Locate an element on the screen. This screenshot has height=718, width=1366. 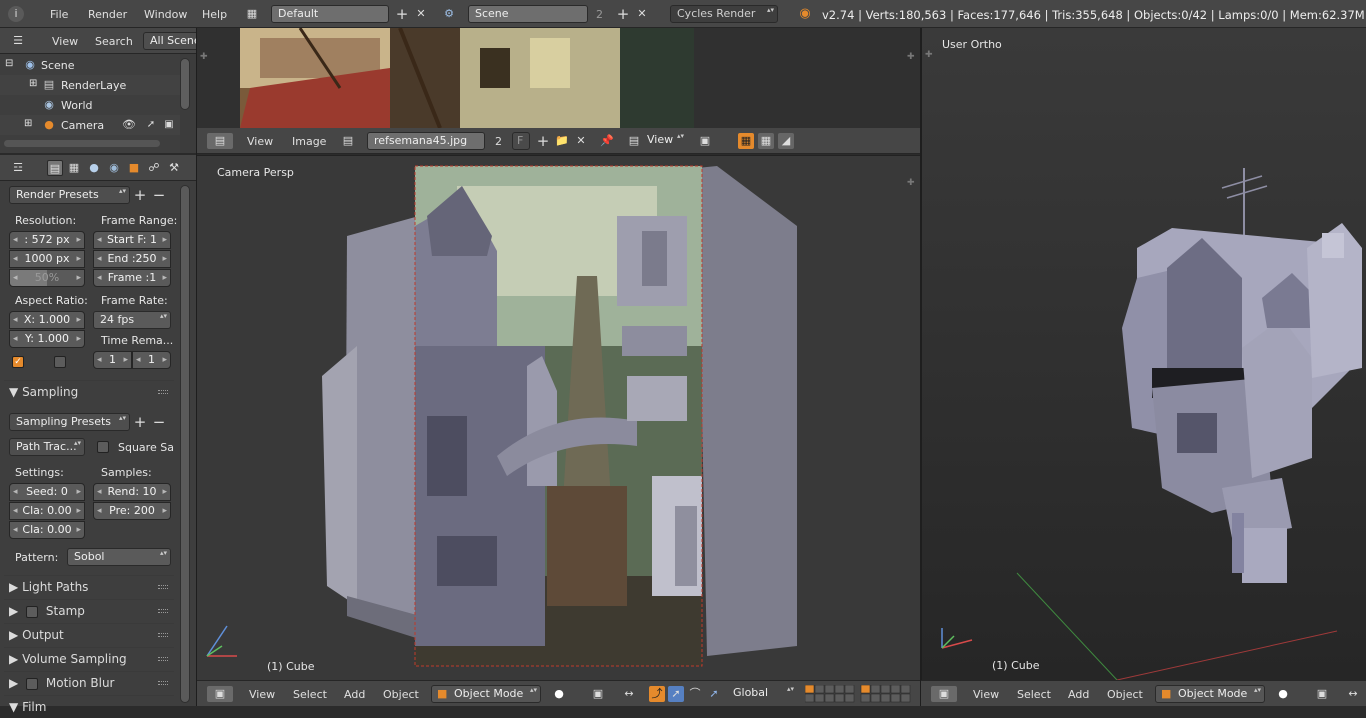
end-frame-field: End :250 is located at coordinates (132, 259).